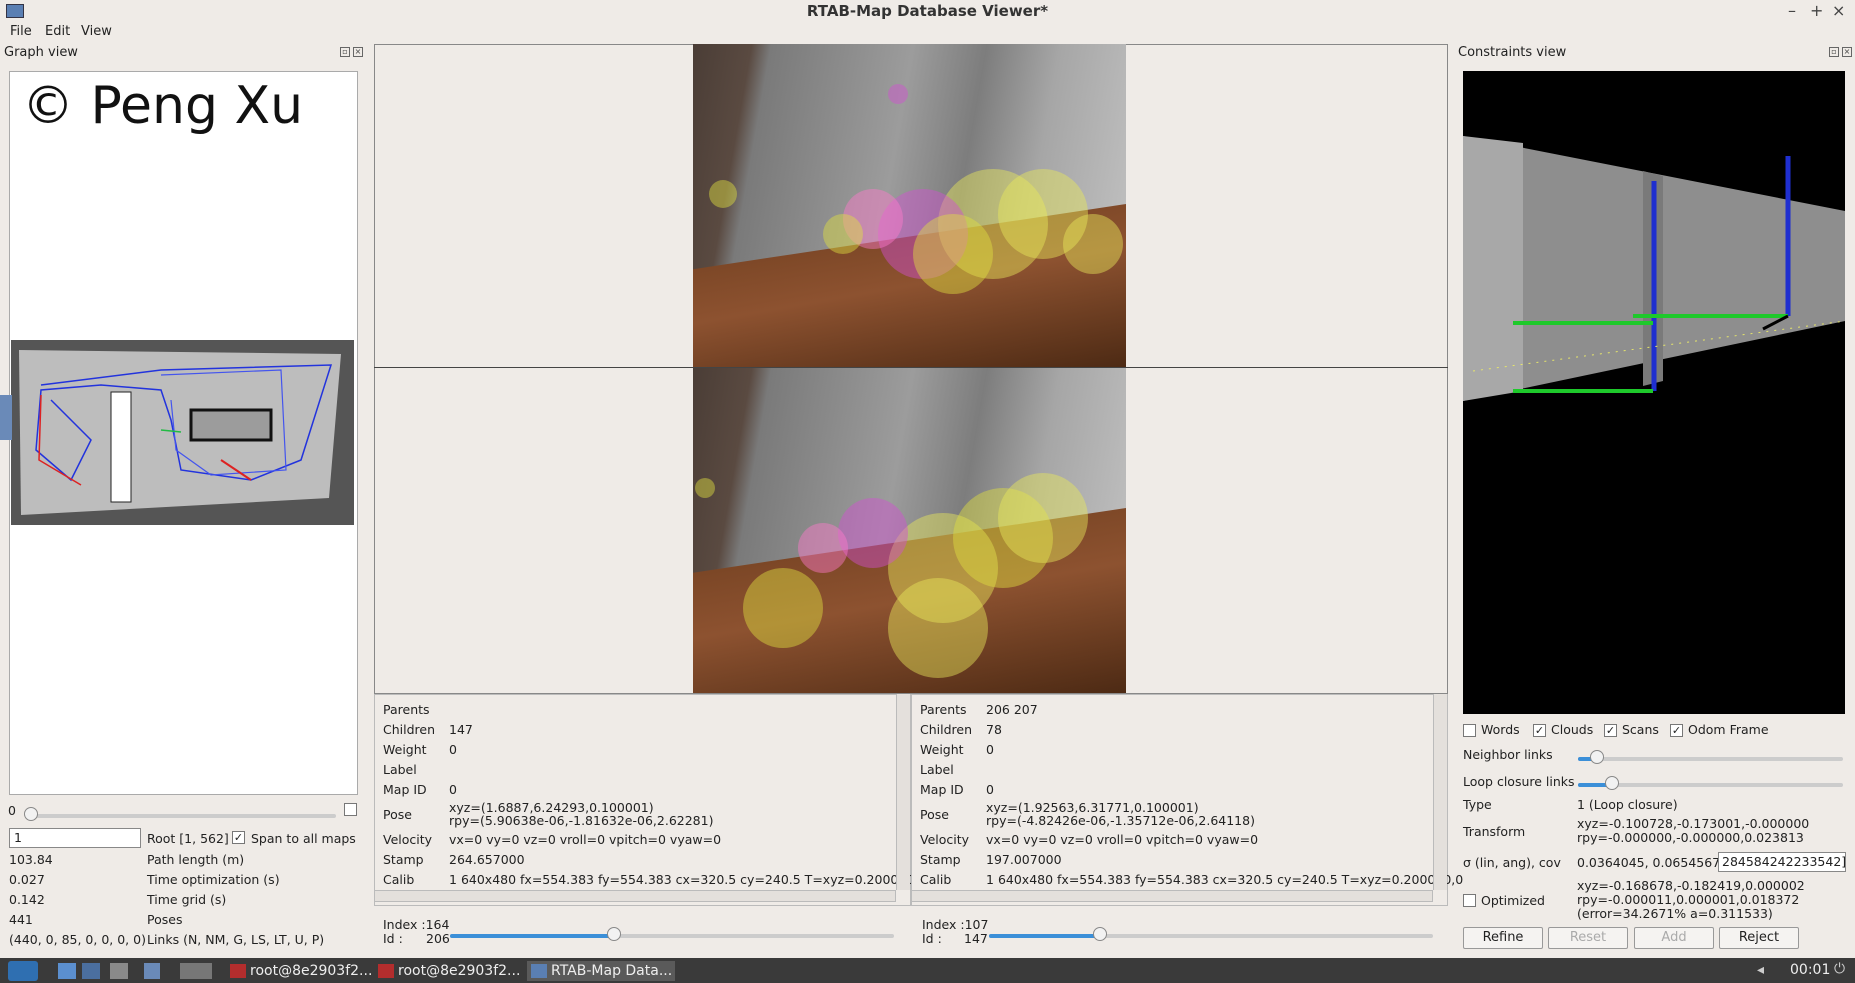 Image resolution: width=1855 pixels, height=983 pixels. What do you see at coordinates (6, 417) in the screenshot?
I see `side-tab-handle` at bounding box center [6, 417].